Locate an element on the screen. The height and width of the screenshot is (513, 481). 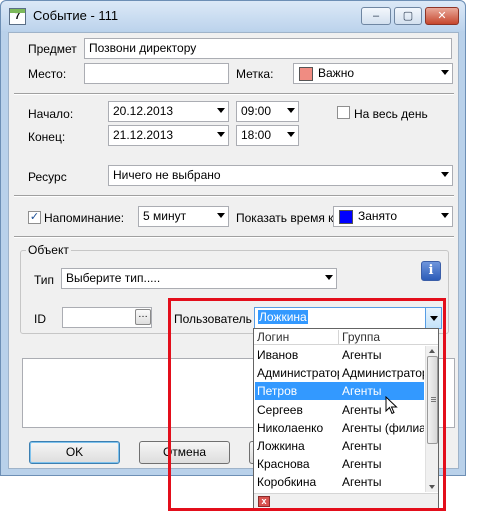
title-bar: 7 Событие - 111 – ▢ ✕ is located at coordinates (233, 16).